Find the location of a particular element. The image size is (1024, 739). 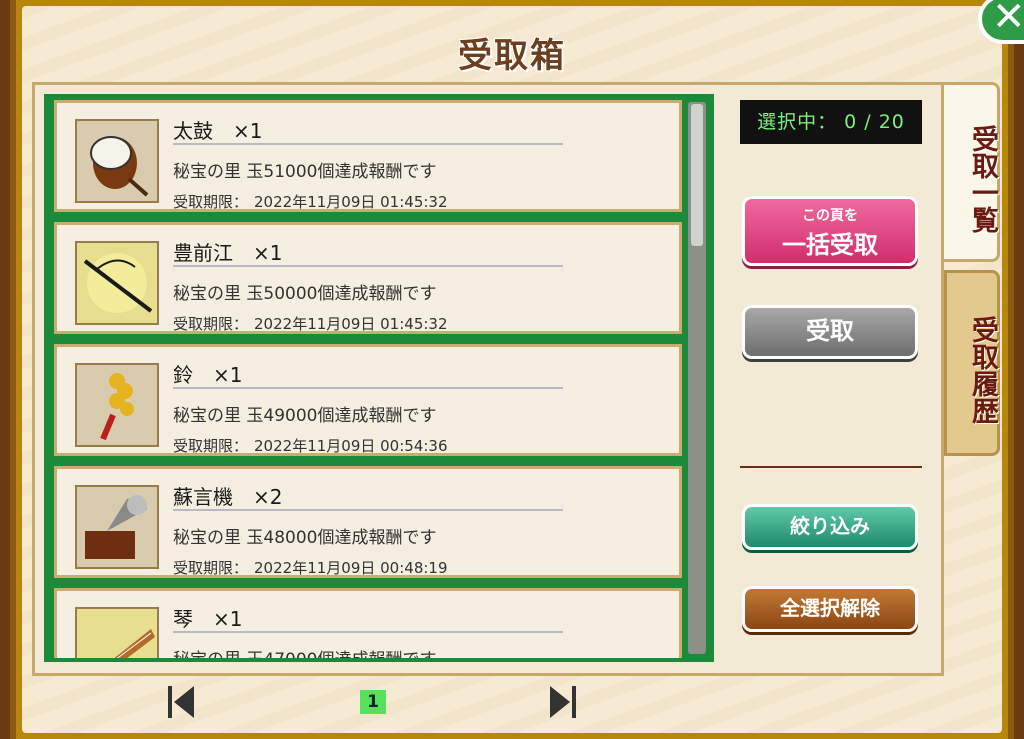

skip-last-icon is located at coordinates (563, 702).